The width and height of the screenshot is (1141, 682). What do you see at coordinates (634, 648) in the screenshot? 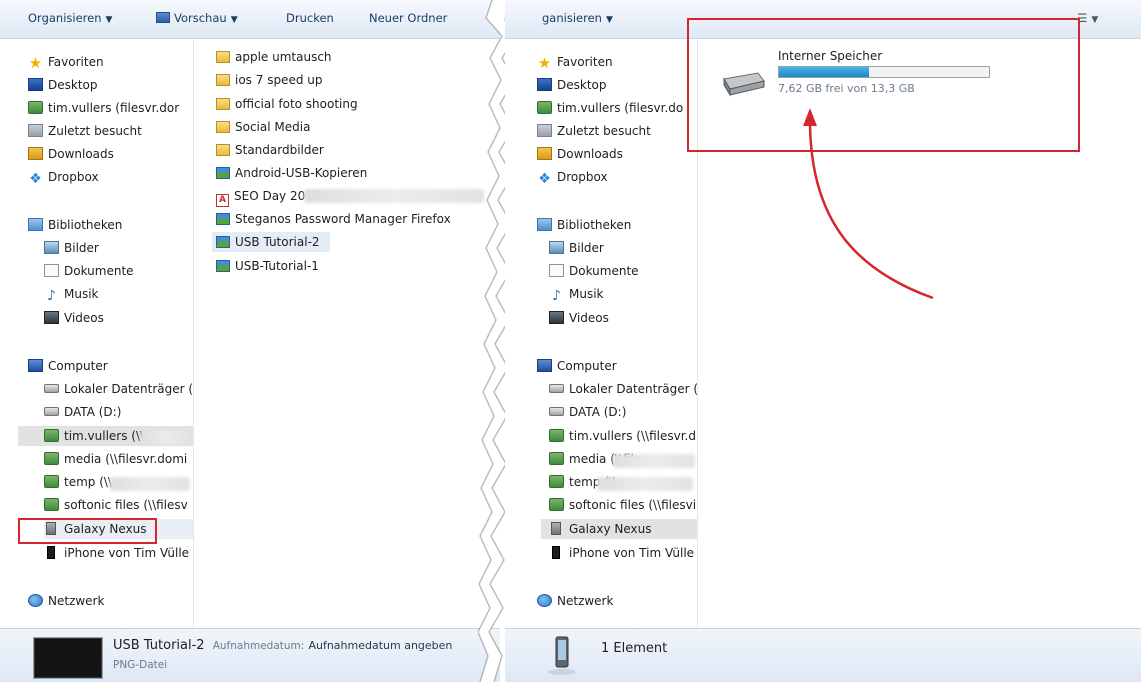
I see `item-count: 1 Element` at bounding box center [634, 648].